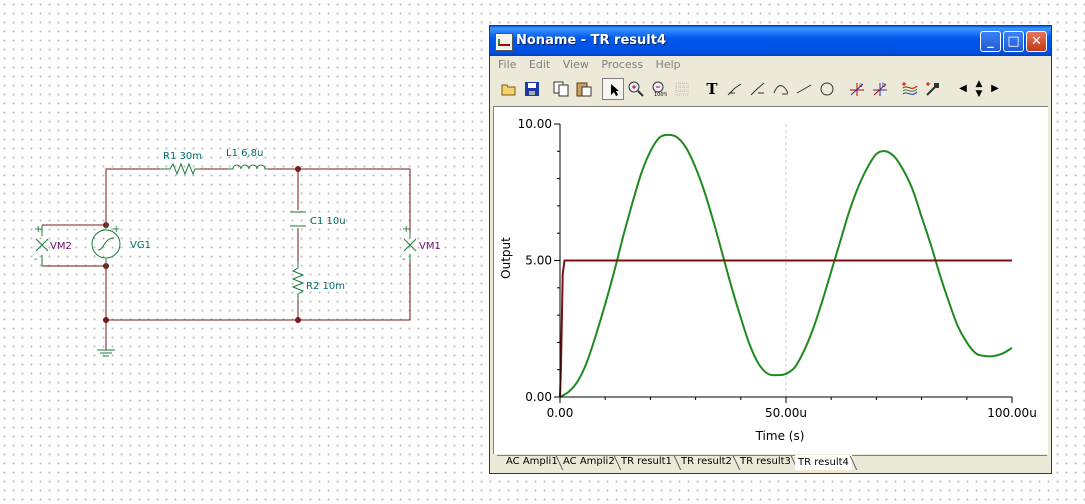 Image resolution: width=1085 pixels, height=504 pixels. Describe the element at coordinates (576, 63) in the screenshot. I see `menu-view: View` at that location.